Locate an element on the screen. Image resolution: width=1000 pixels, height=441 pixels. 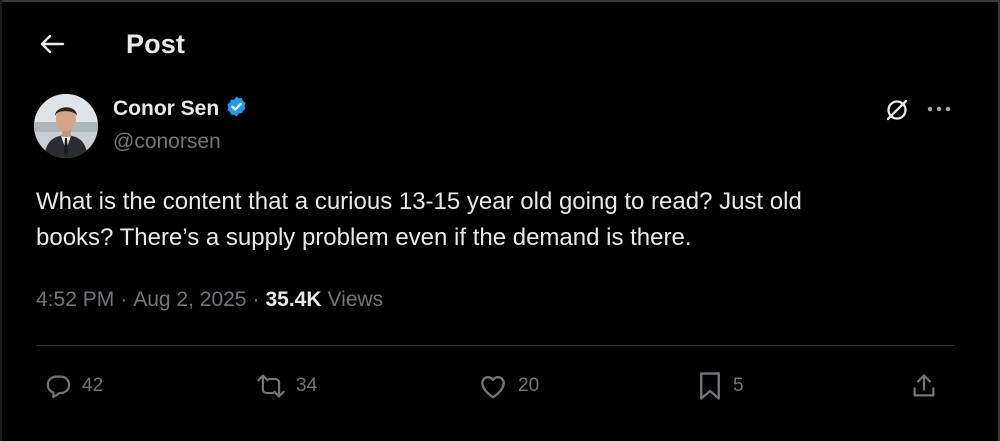
reply-count: 42 is located at coordinates (93, 385).